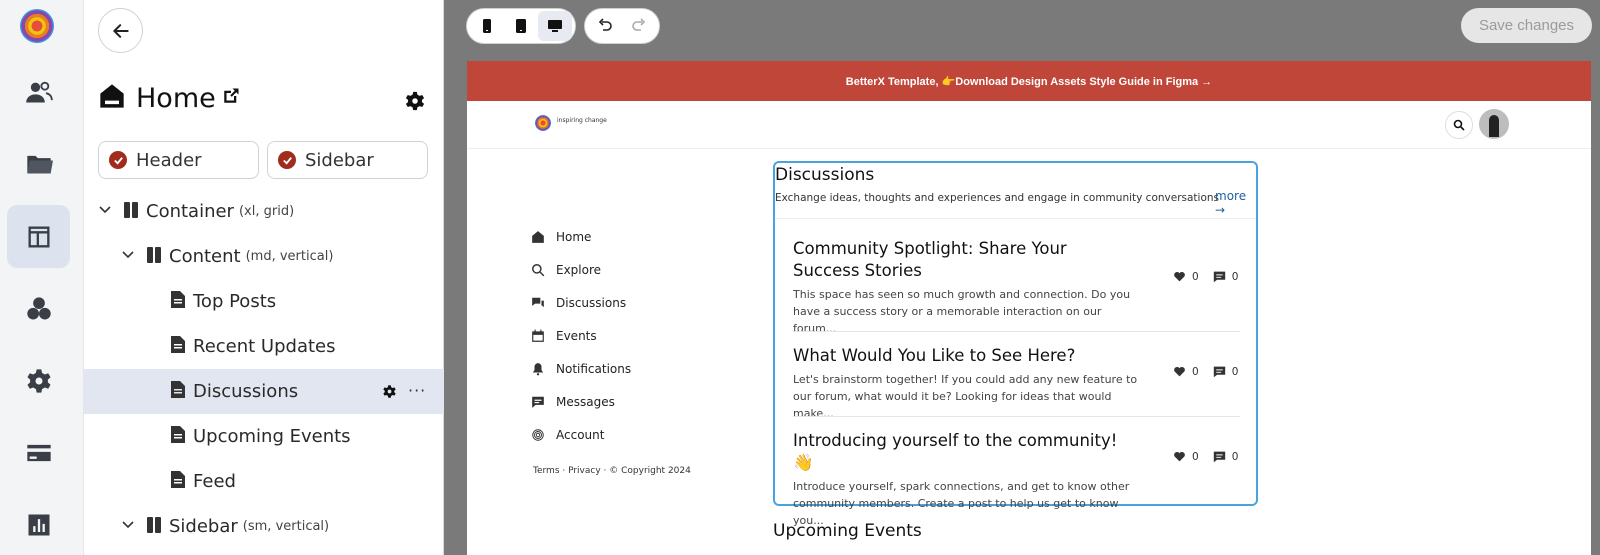 This screenshot has height=555, width=1600. What do you see at coordinates (38, 524) in the screenshot?
I see `chart-icon` at bounding box center [38, 524].